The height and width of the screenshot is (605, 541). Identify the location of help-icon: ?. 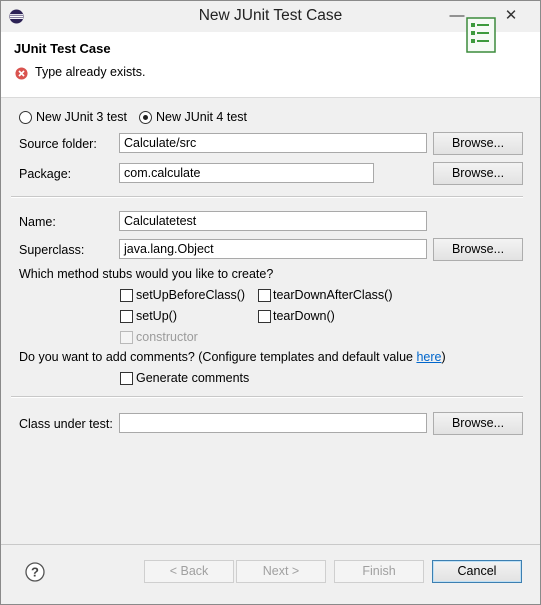
(35, 572).